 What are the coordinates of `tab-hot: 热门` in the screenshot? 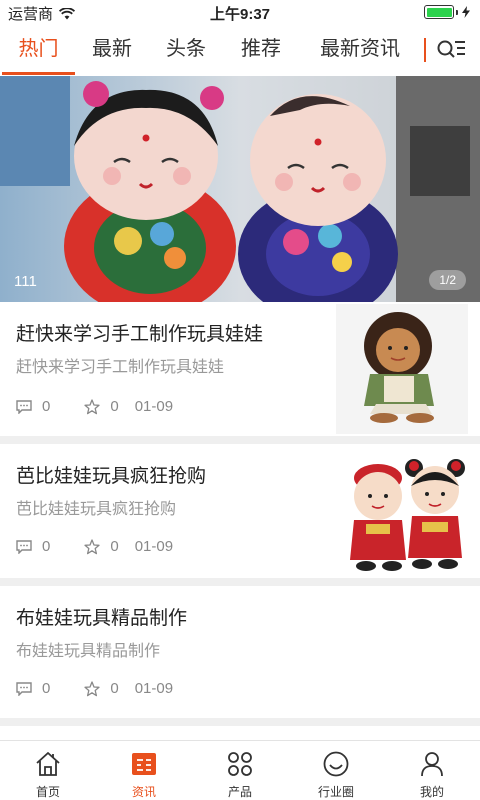 It's located at (38, 50).